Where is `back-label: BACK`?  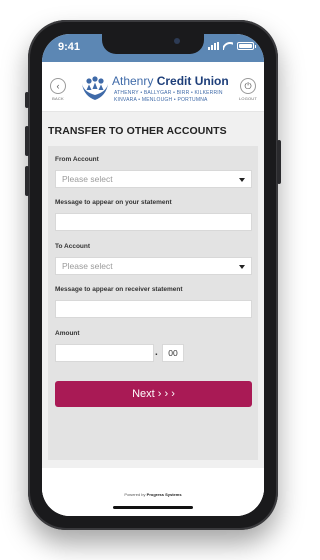
back-label: BACK is located at coordinates (58, 98).